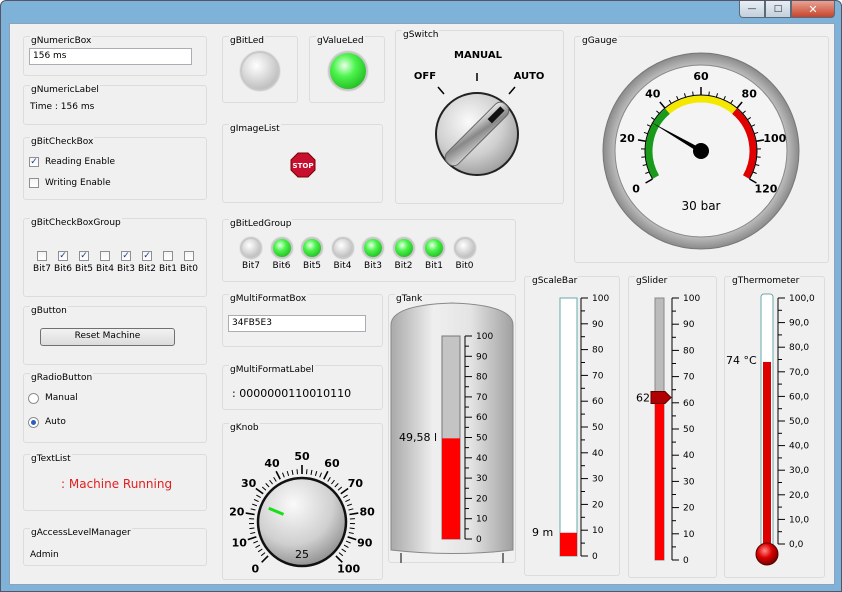 The width and height of the screenshot is (842, 592). Describe the element at coordinates (65, 90) in the screenshot. I see `panel-title: gNumericLabel` at that location.